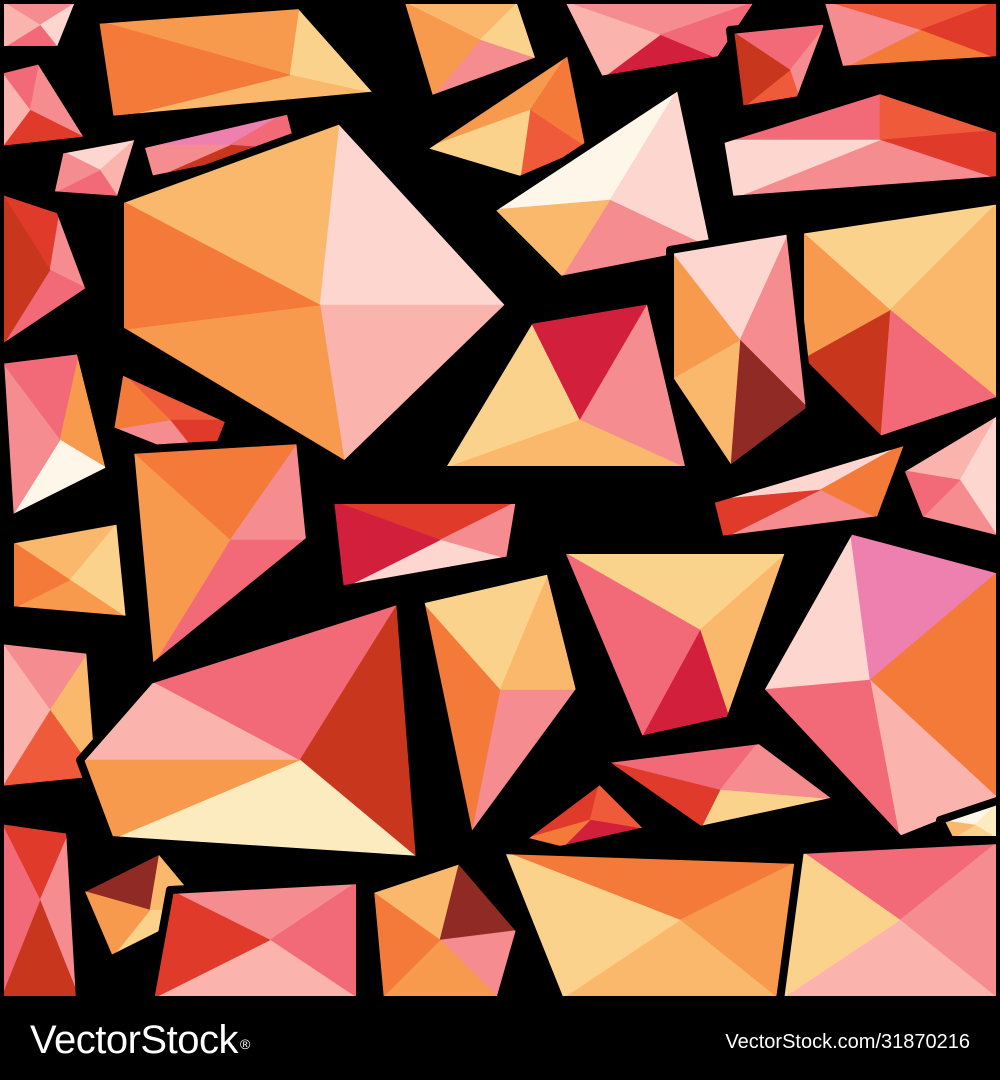  I want to click on registered-mark: ®, so click(244, 1044).